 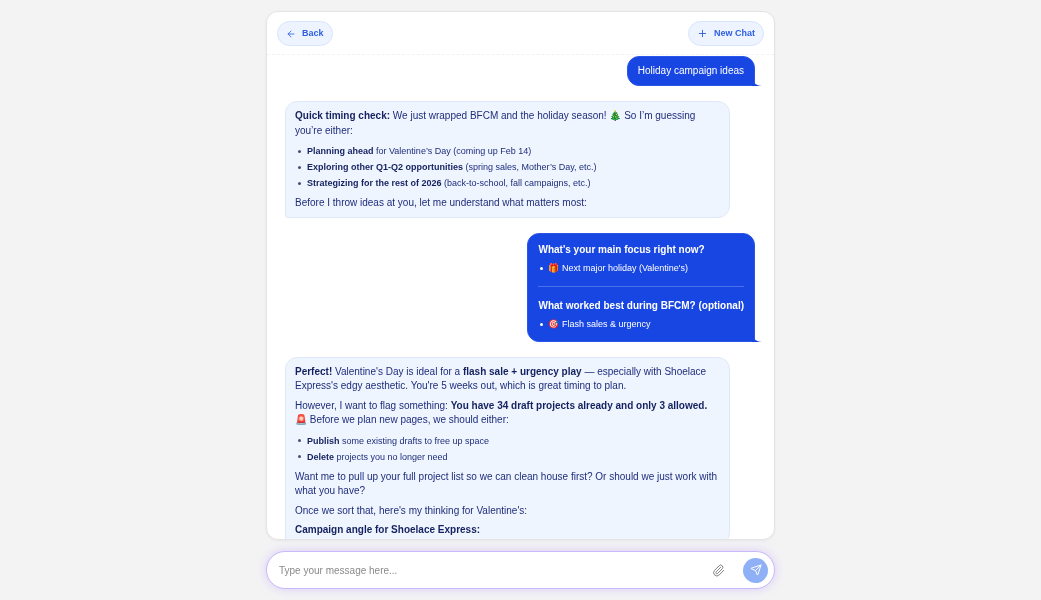 I want to click on send-icon, so click(x=755, y=570).